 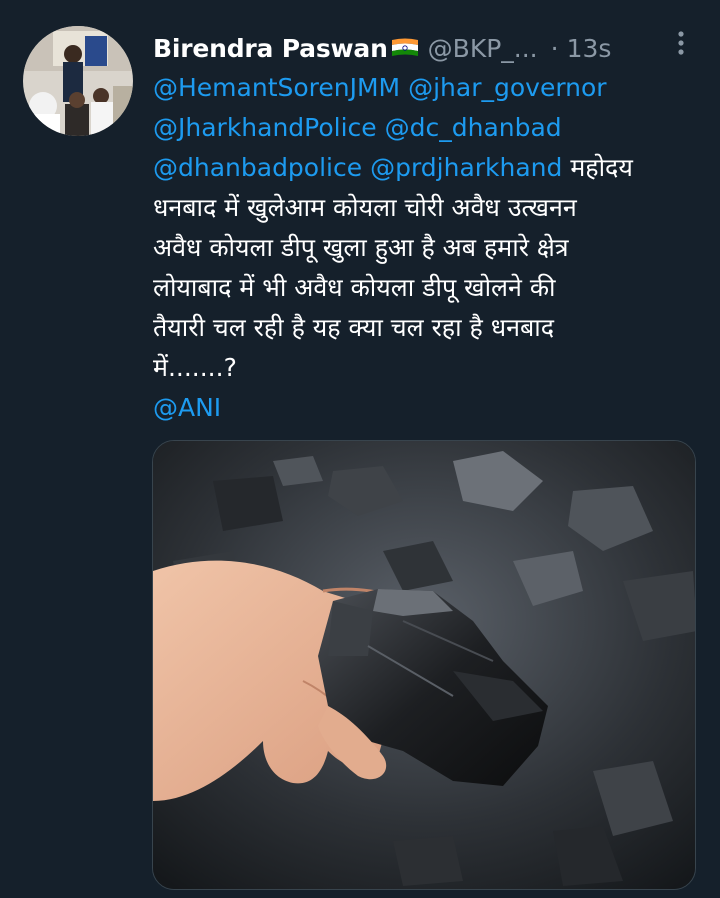 I want to click on text-line: लोयाबाद में भी अवैध कोयला डीपू खोलने की, so click(x=354, y=287).